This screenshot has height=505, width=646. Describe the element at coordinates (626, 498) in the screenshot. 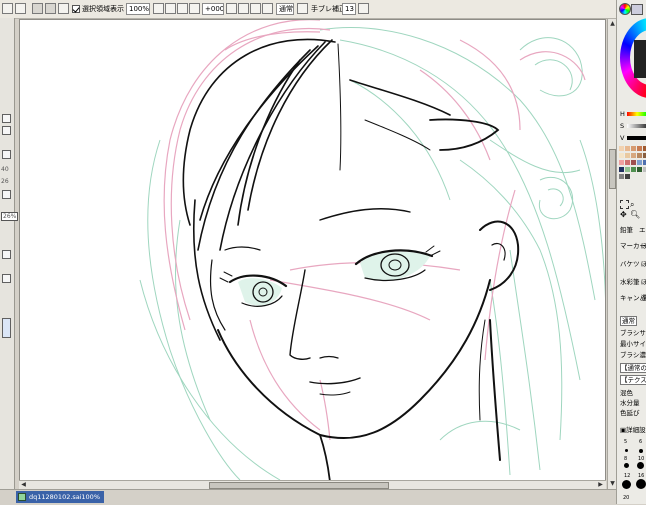

I see `brush-size-preset: 20` at that location.